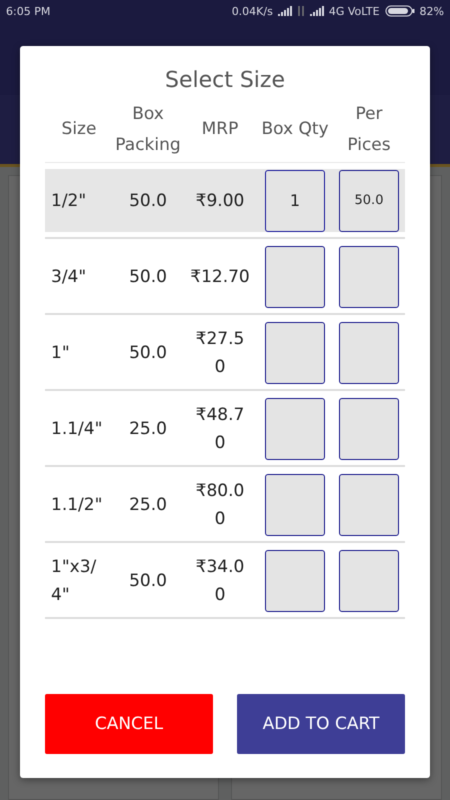 The width and height of the screenshot is (450, 800). I want to click on mrp-cell-text: ₹48.70, so click(220, 429).